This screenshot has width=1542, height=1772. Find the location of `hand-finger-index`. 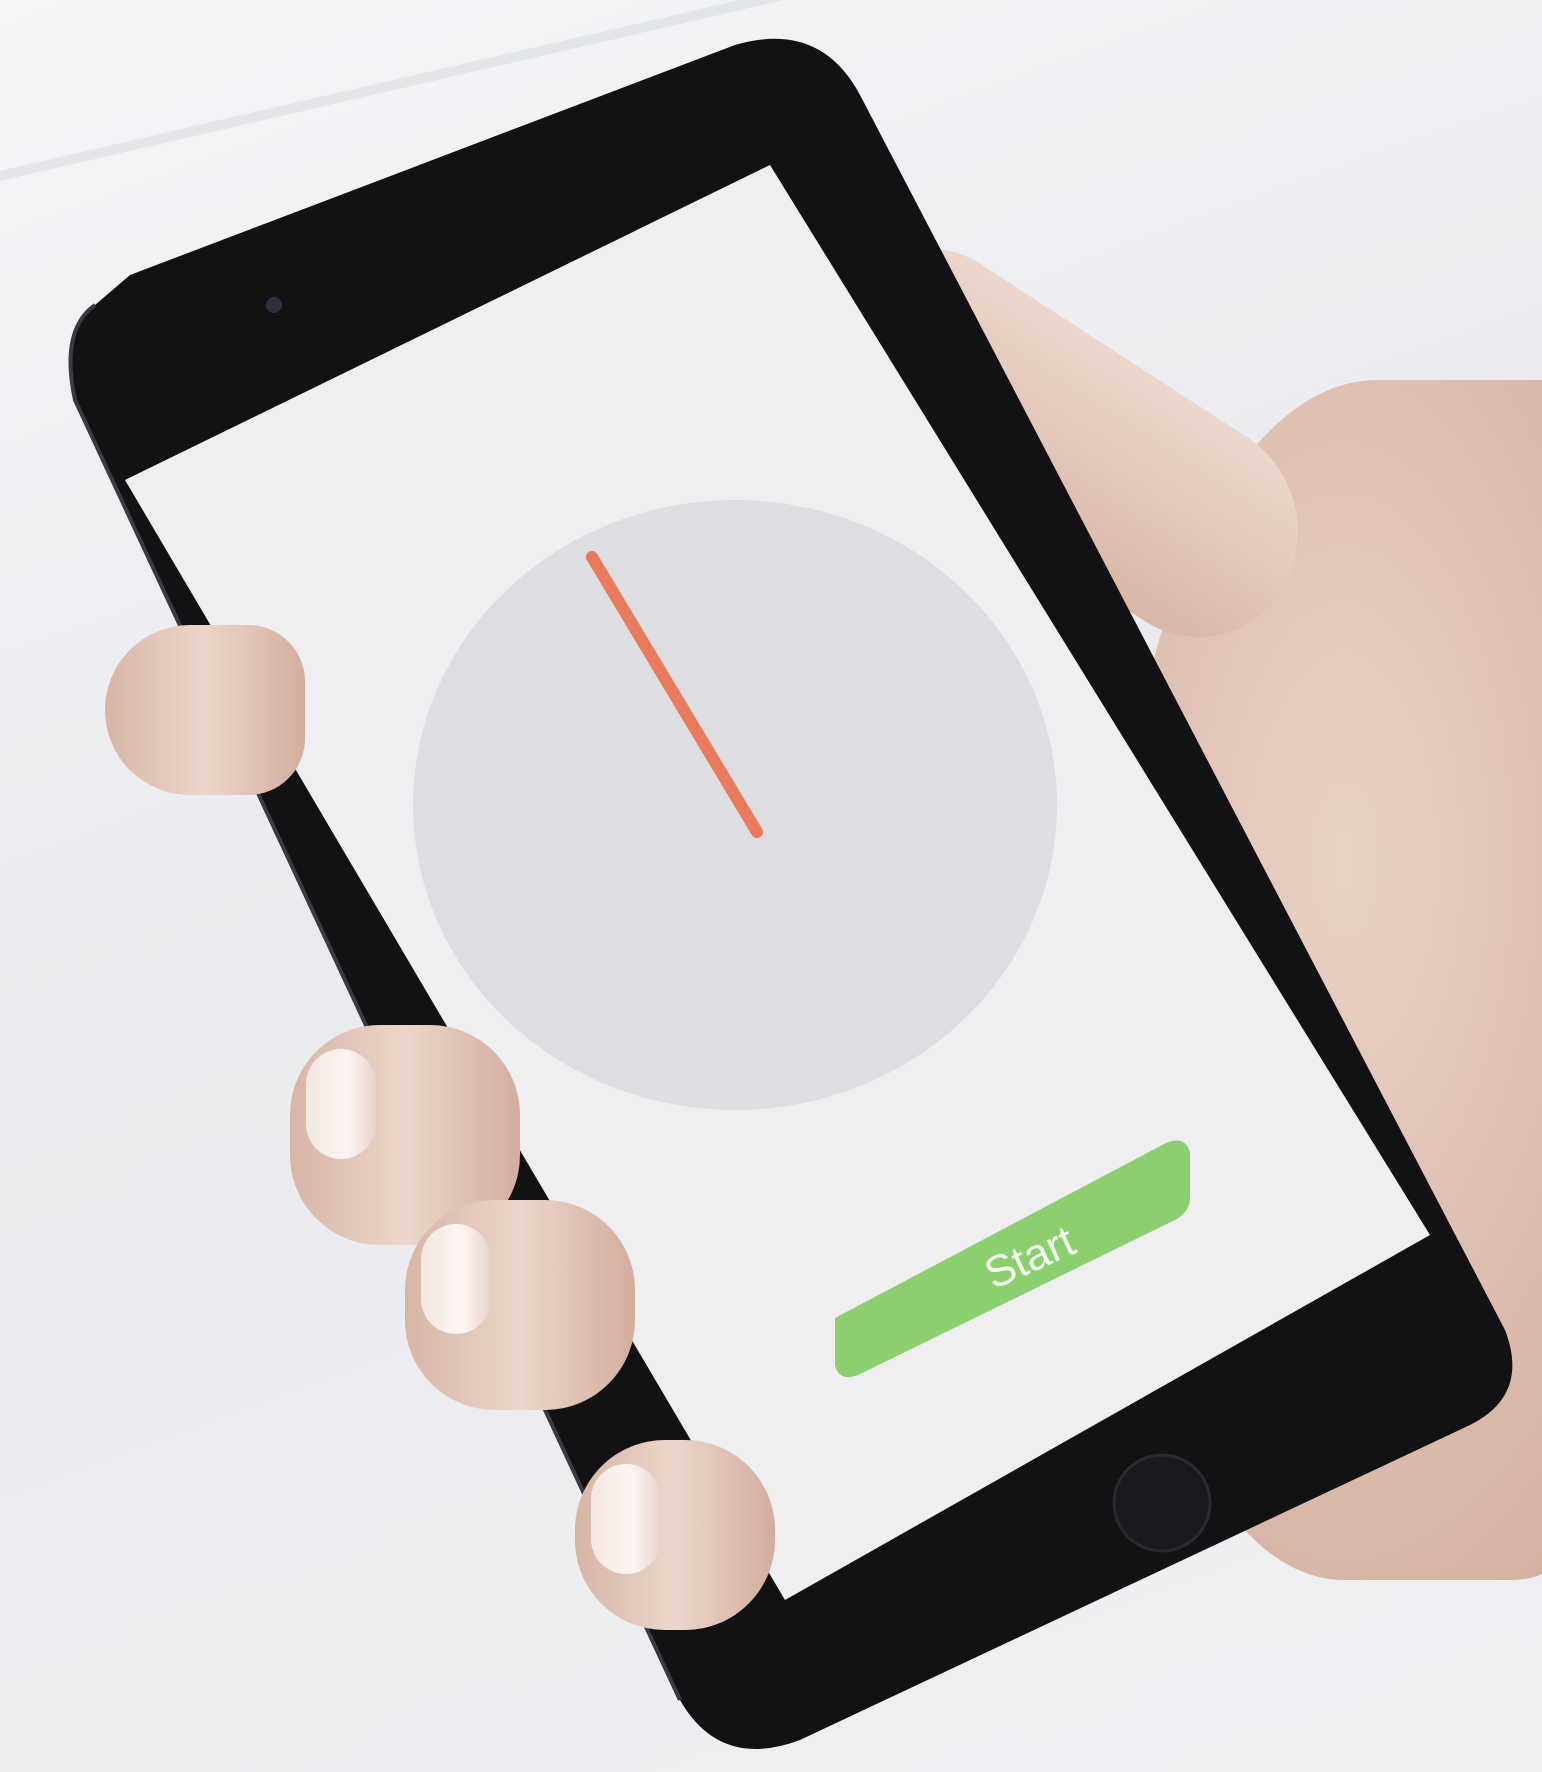

hand-finger-index is located at coordinates (205, 710).